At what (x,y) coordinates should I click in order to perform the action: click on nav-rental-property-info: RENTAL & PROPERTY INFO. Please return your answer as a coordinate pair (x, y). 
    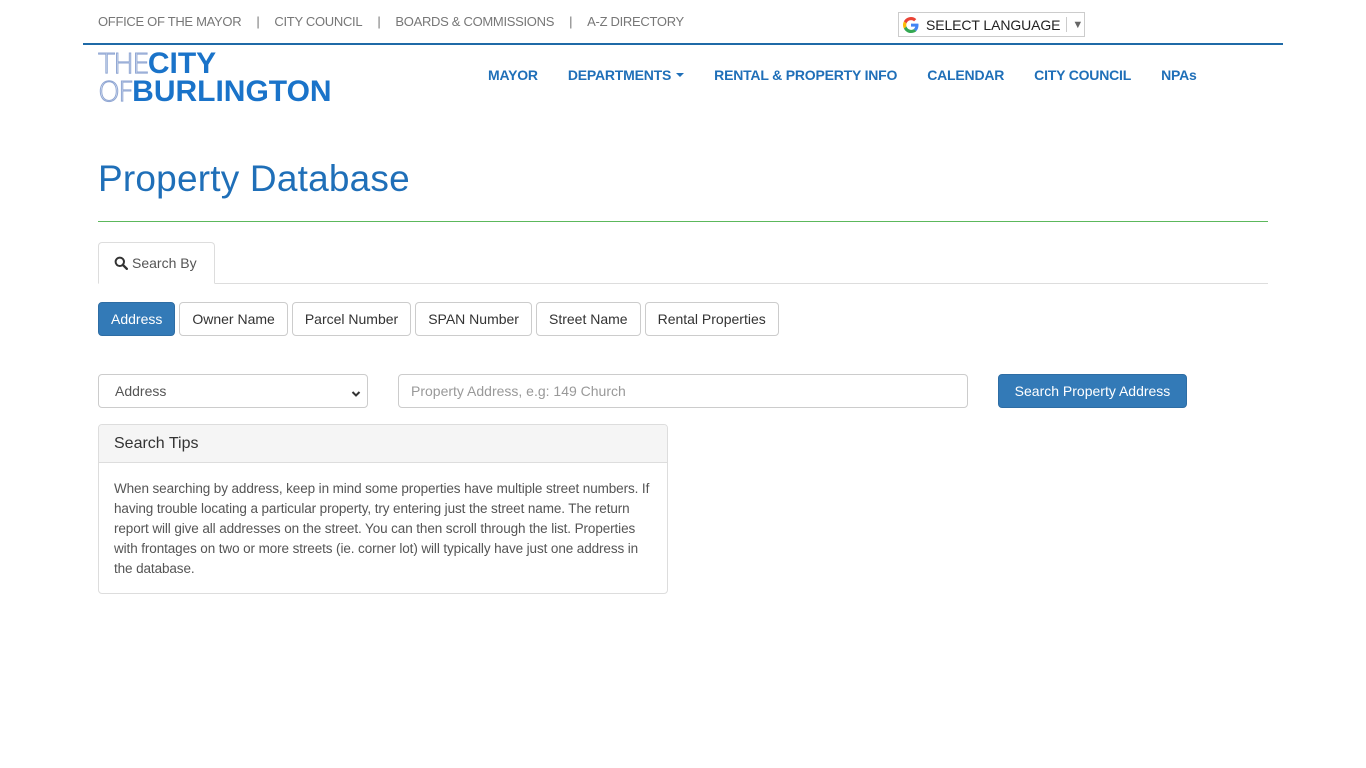
    Looking at the image, I should click on (805, 75).